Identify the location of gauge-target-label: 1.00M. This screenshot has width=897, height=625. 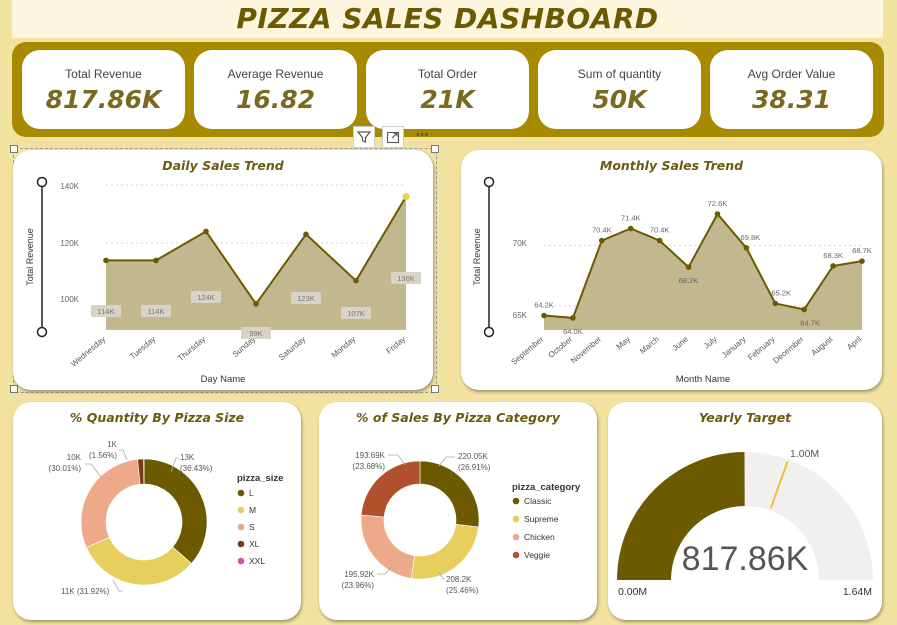
(804, 454).